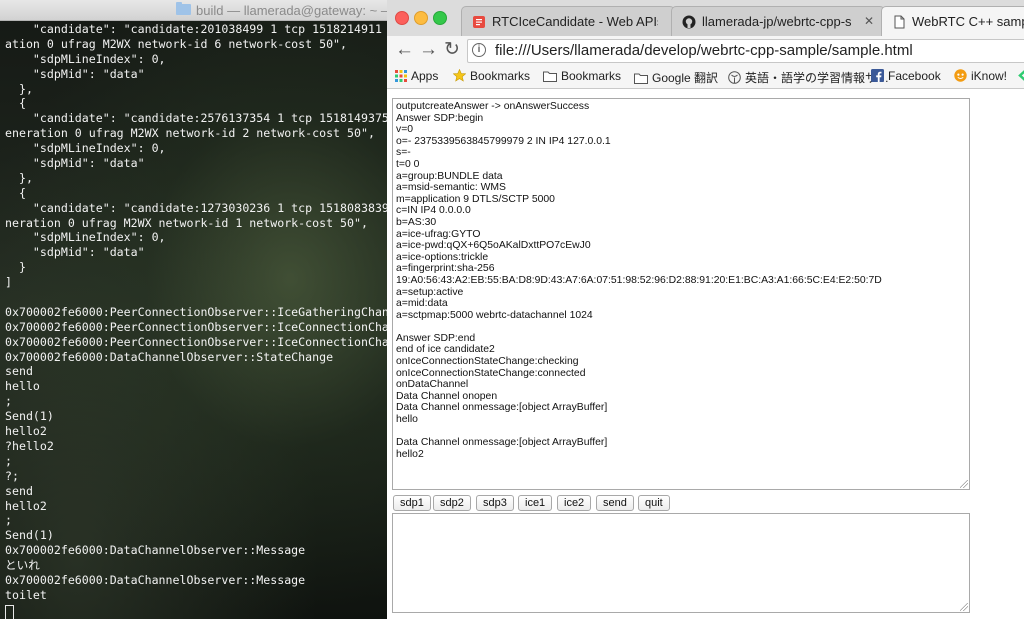 Image resolution: width=1024 pixels, height=619 pixels. I want to click on sdp2-button: sdp2, so click(452, 503).